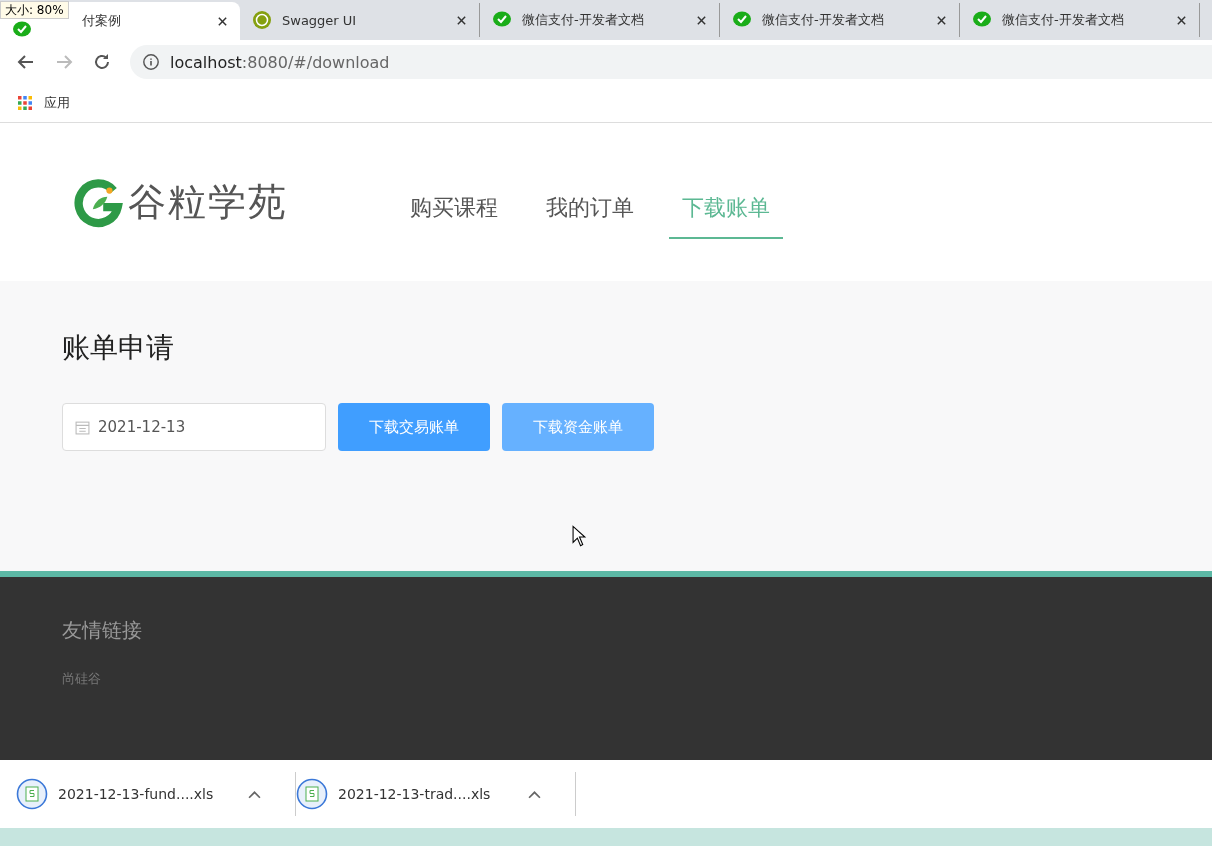 Image resolution: width=1212 pixels, height=846 pixels. I want to click on tab-title: Swagger UI, so click(319, 20).